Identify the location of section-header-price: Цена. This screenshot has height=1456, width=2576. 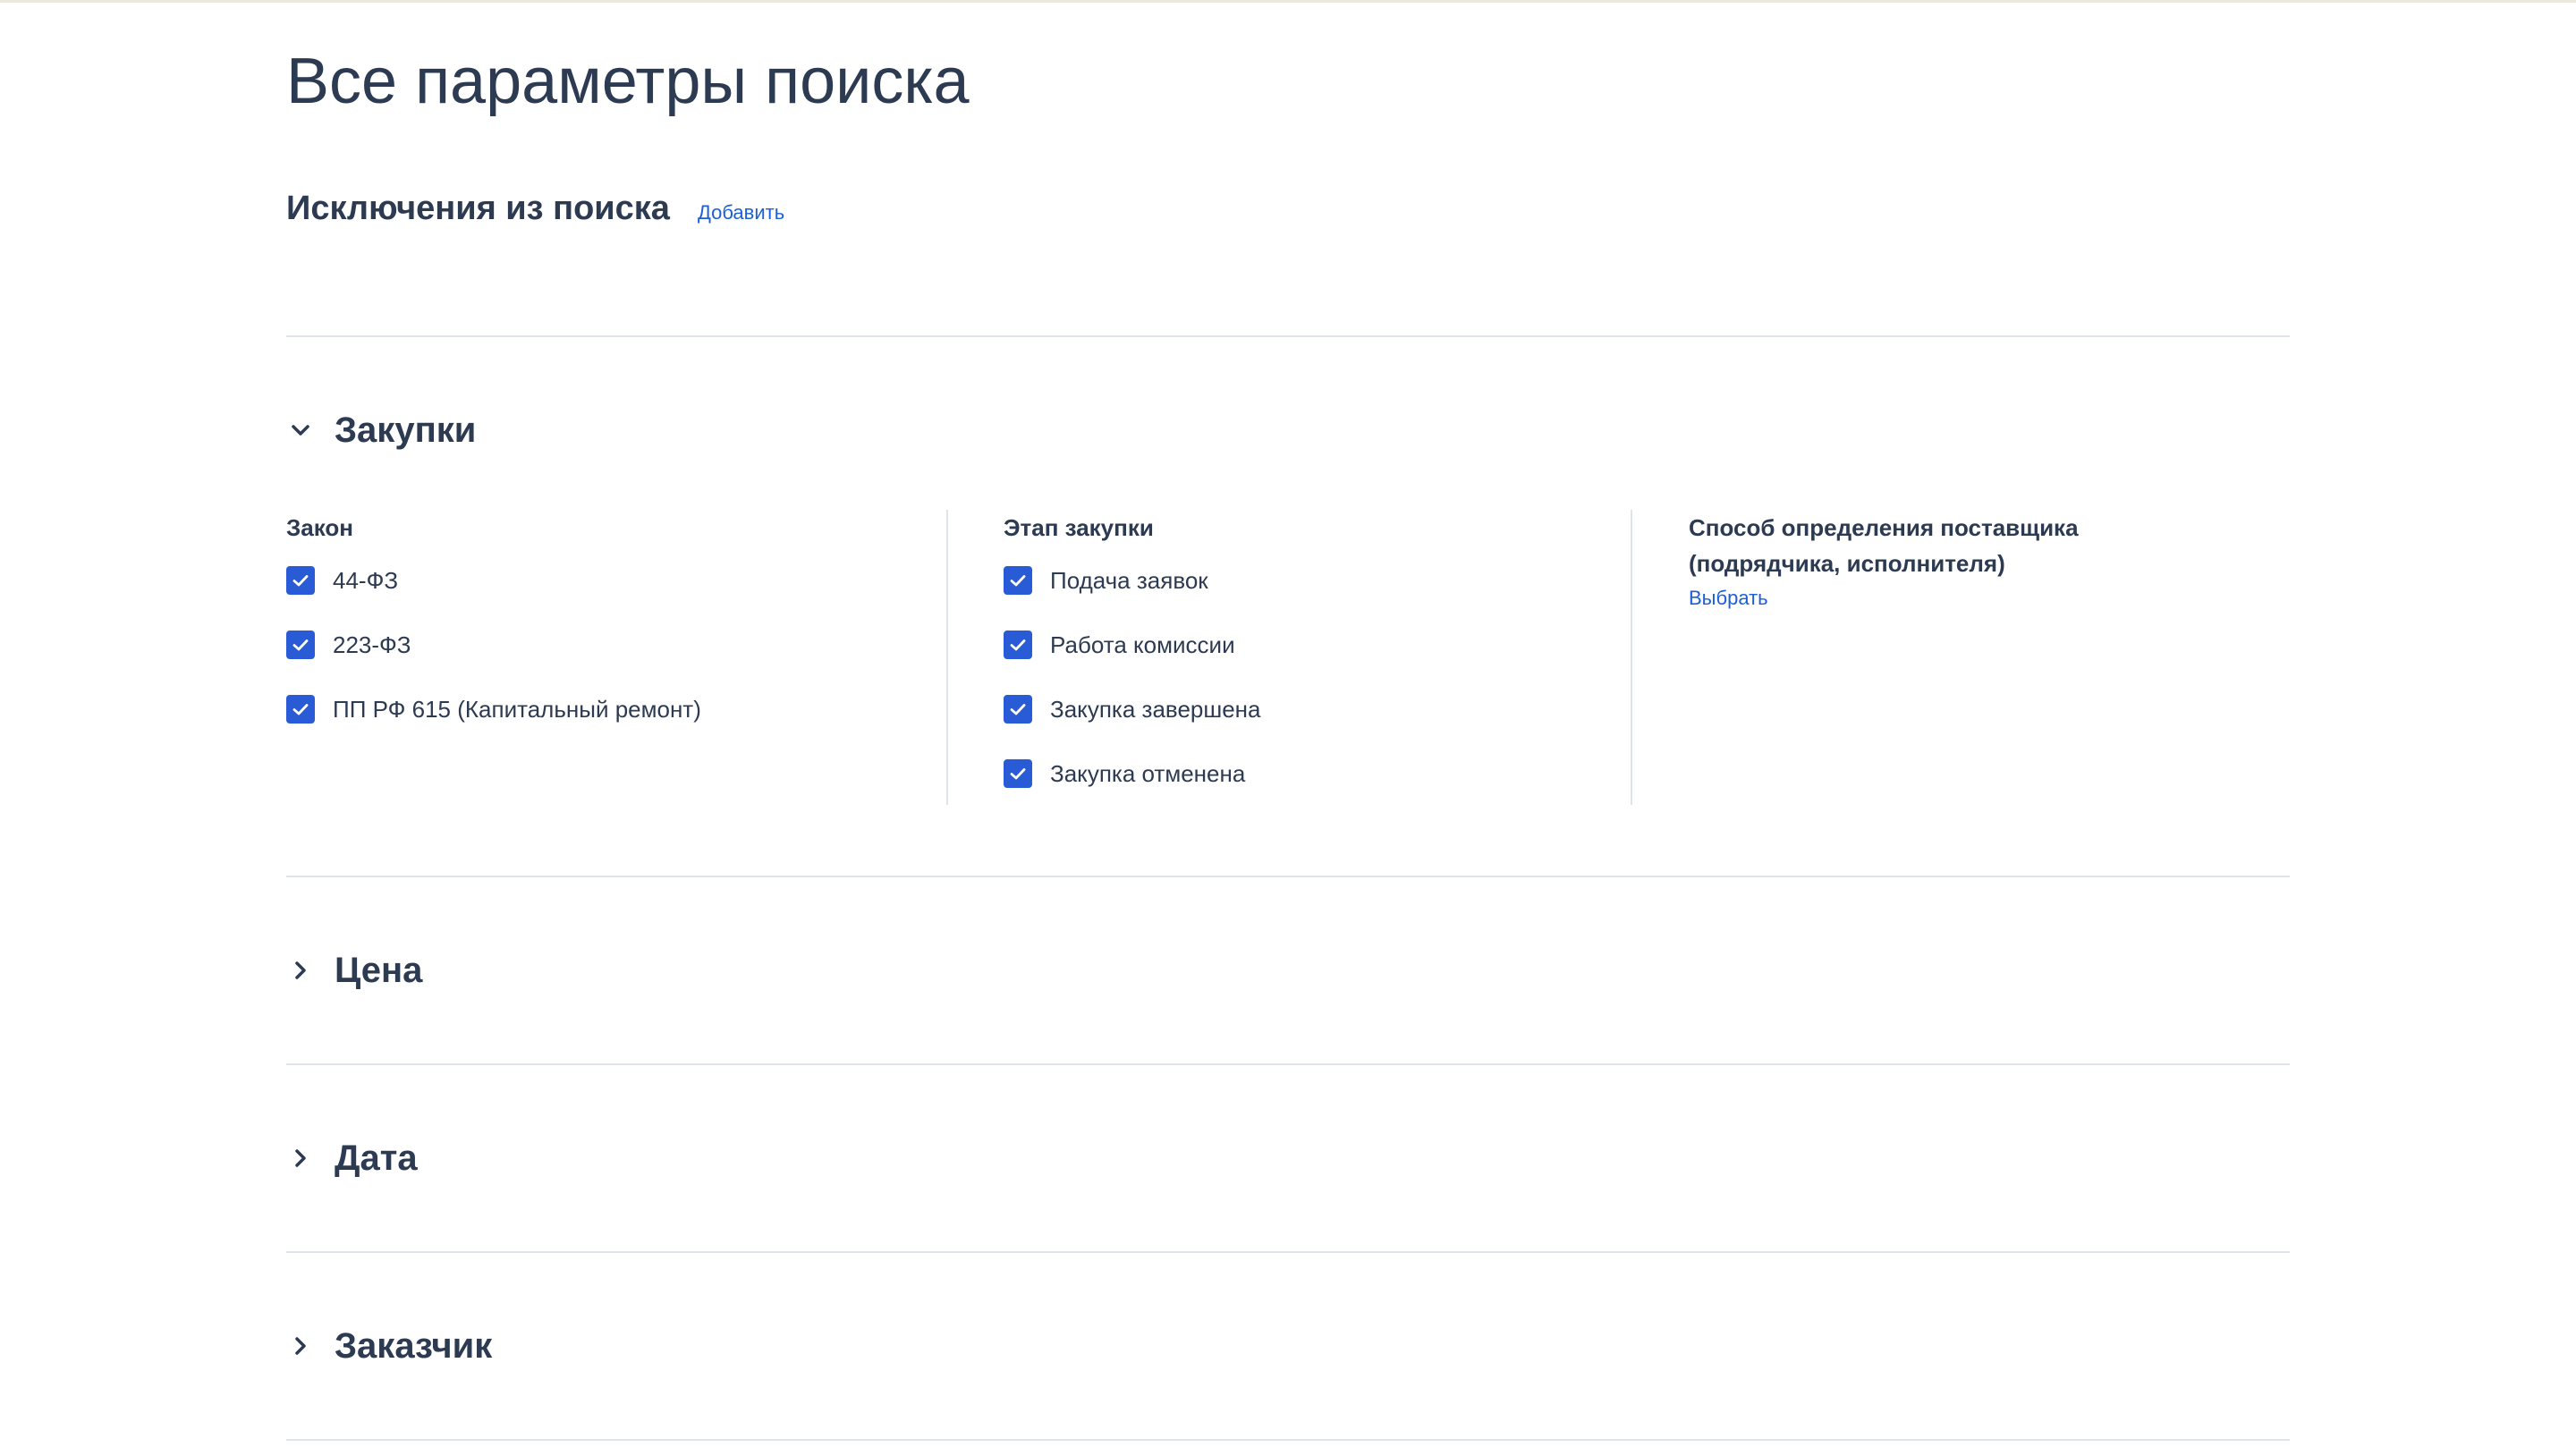
(354, 970).